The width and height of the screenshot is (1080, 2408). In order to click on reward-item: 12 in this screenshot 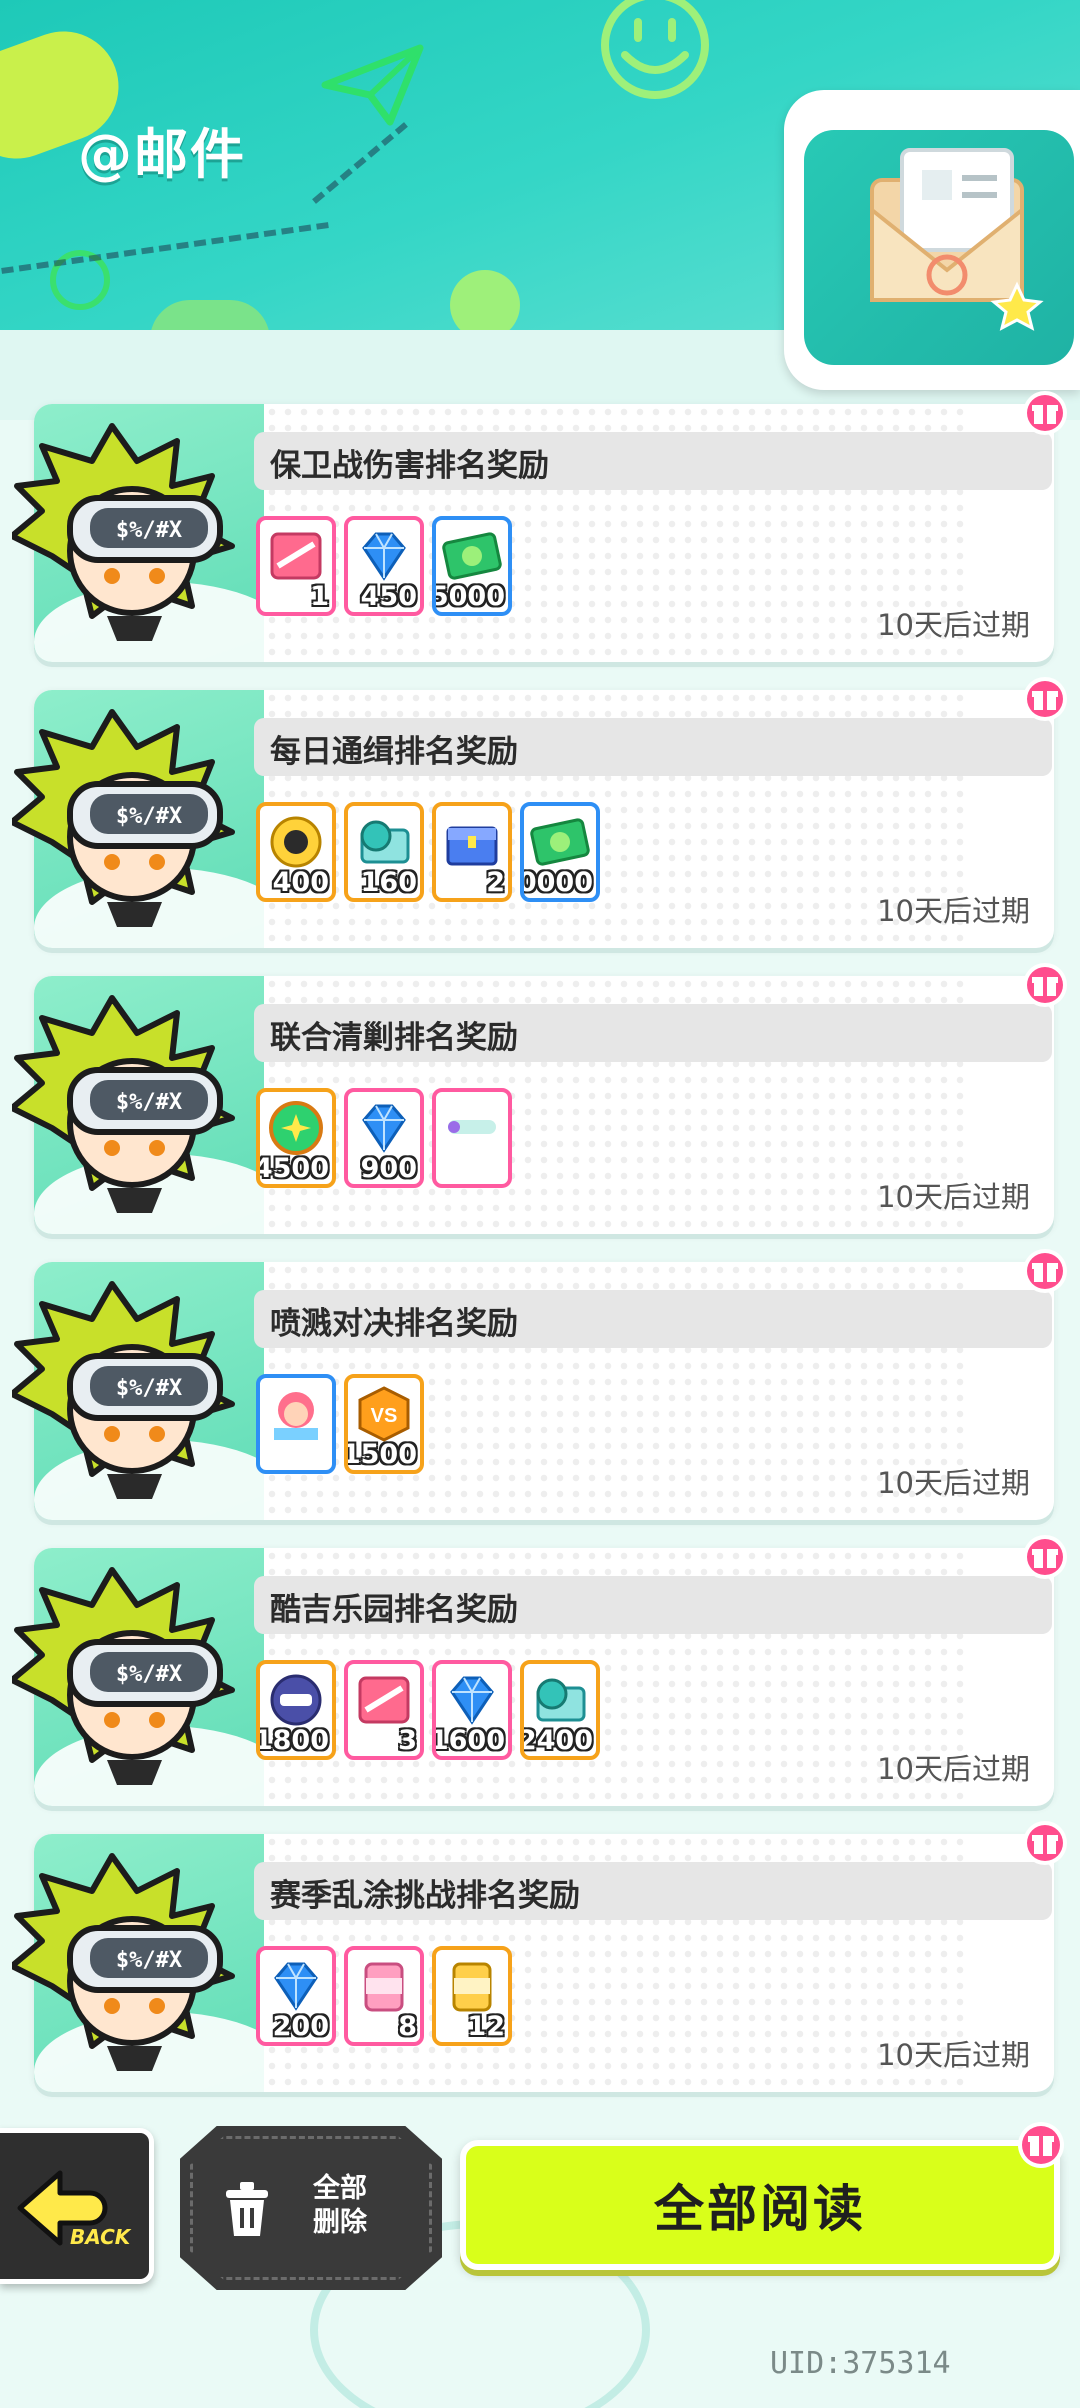, I will do `click(472, 1996)`.